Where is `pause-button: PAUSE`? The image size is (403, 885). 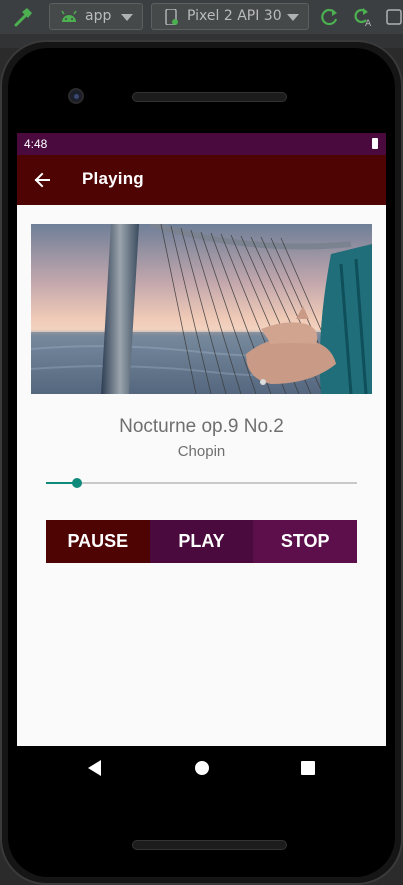 pause-button: PAUSE is located at coordinates (98, 541).